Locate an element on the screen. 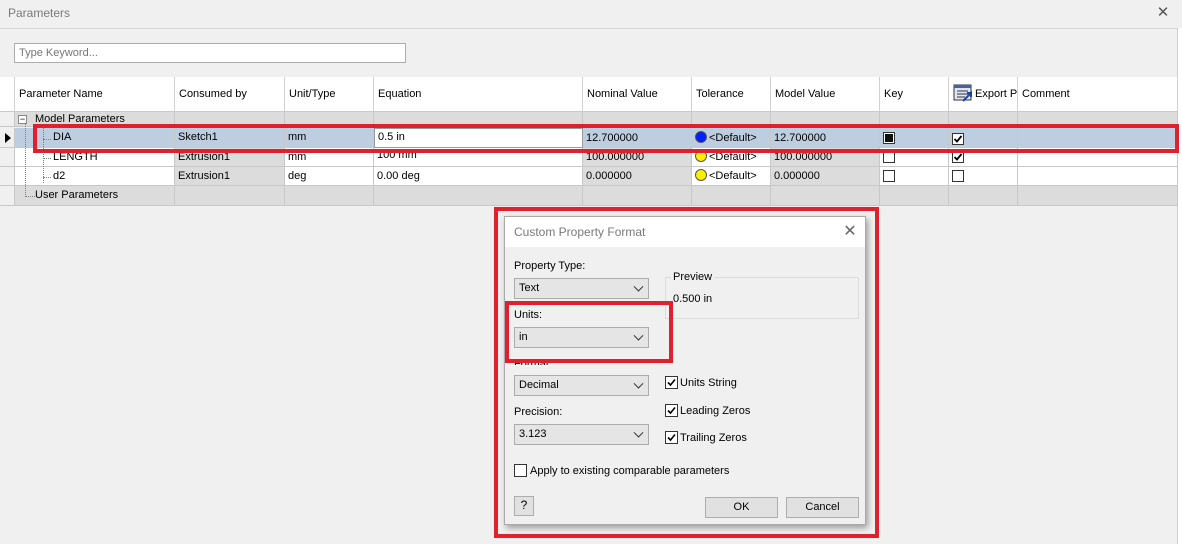 Image resolution: width=1182 pixels, height=544 pixels. annotation-highlight-units is located at coordinates (589, 332).